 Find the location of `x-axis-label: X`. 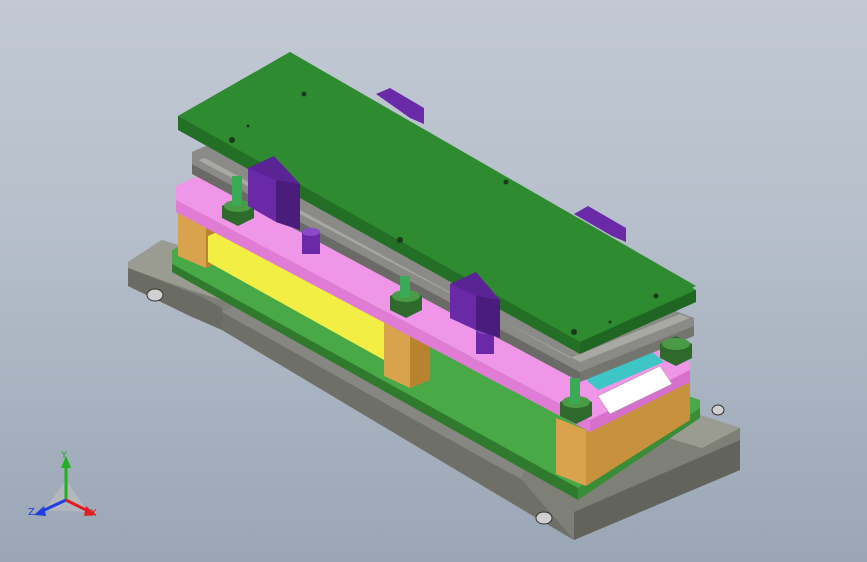

x-axis-label: X is located at coordinates (93, 513).